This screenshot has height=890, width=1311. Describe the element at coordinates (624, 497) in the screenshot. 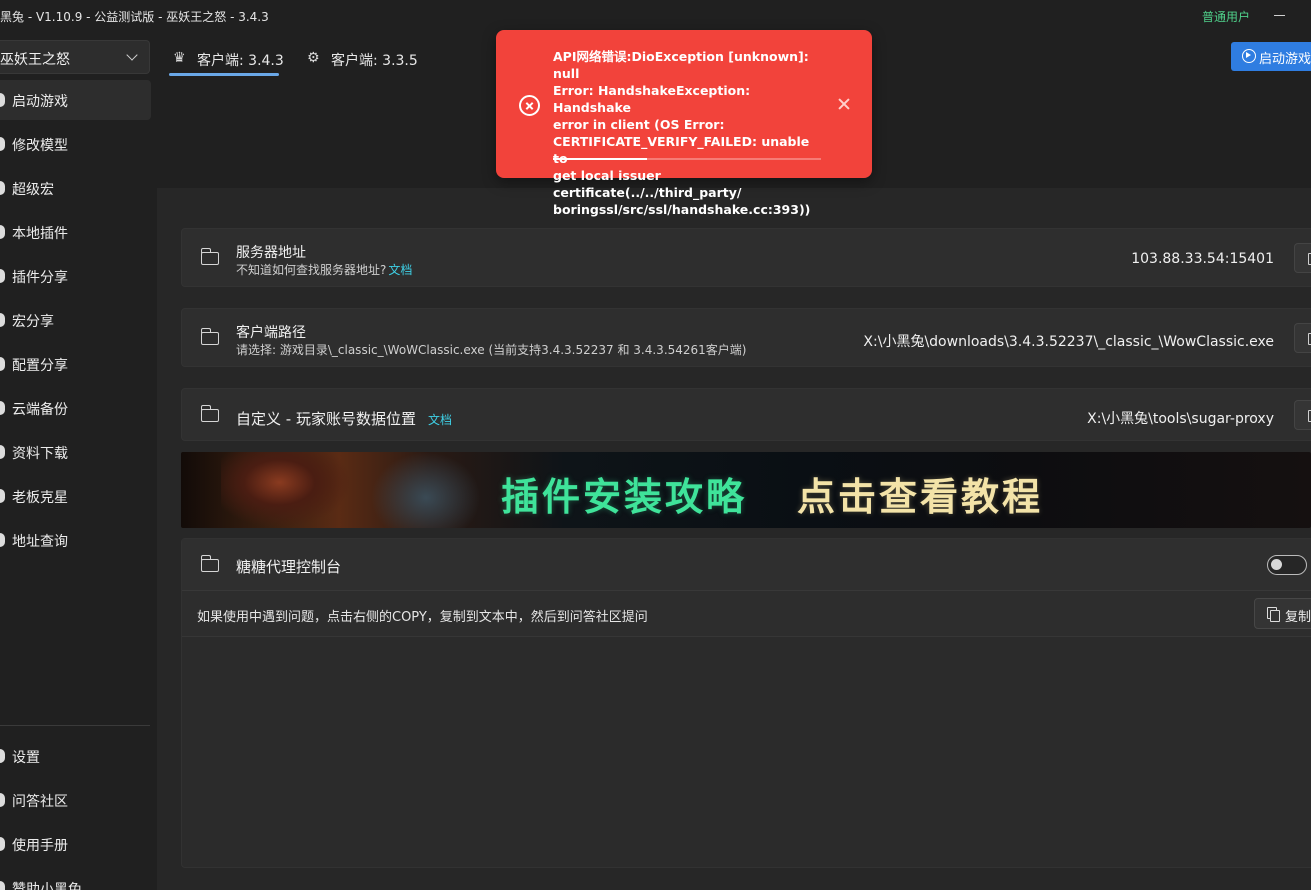

I see `banner-title: 插件安装攻略` at that location.